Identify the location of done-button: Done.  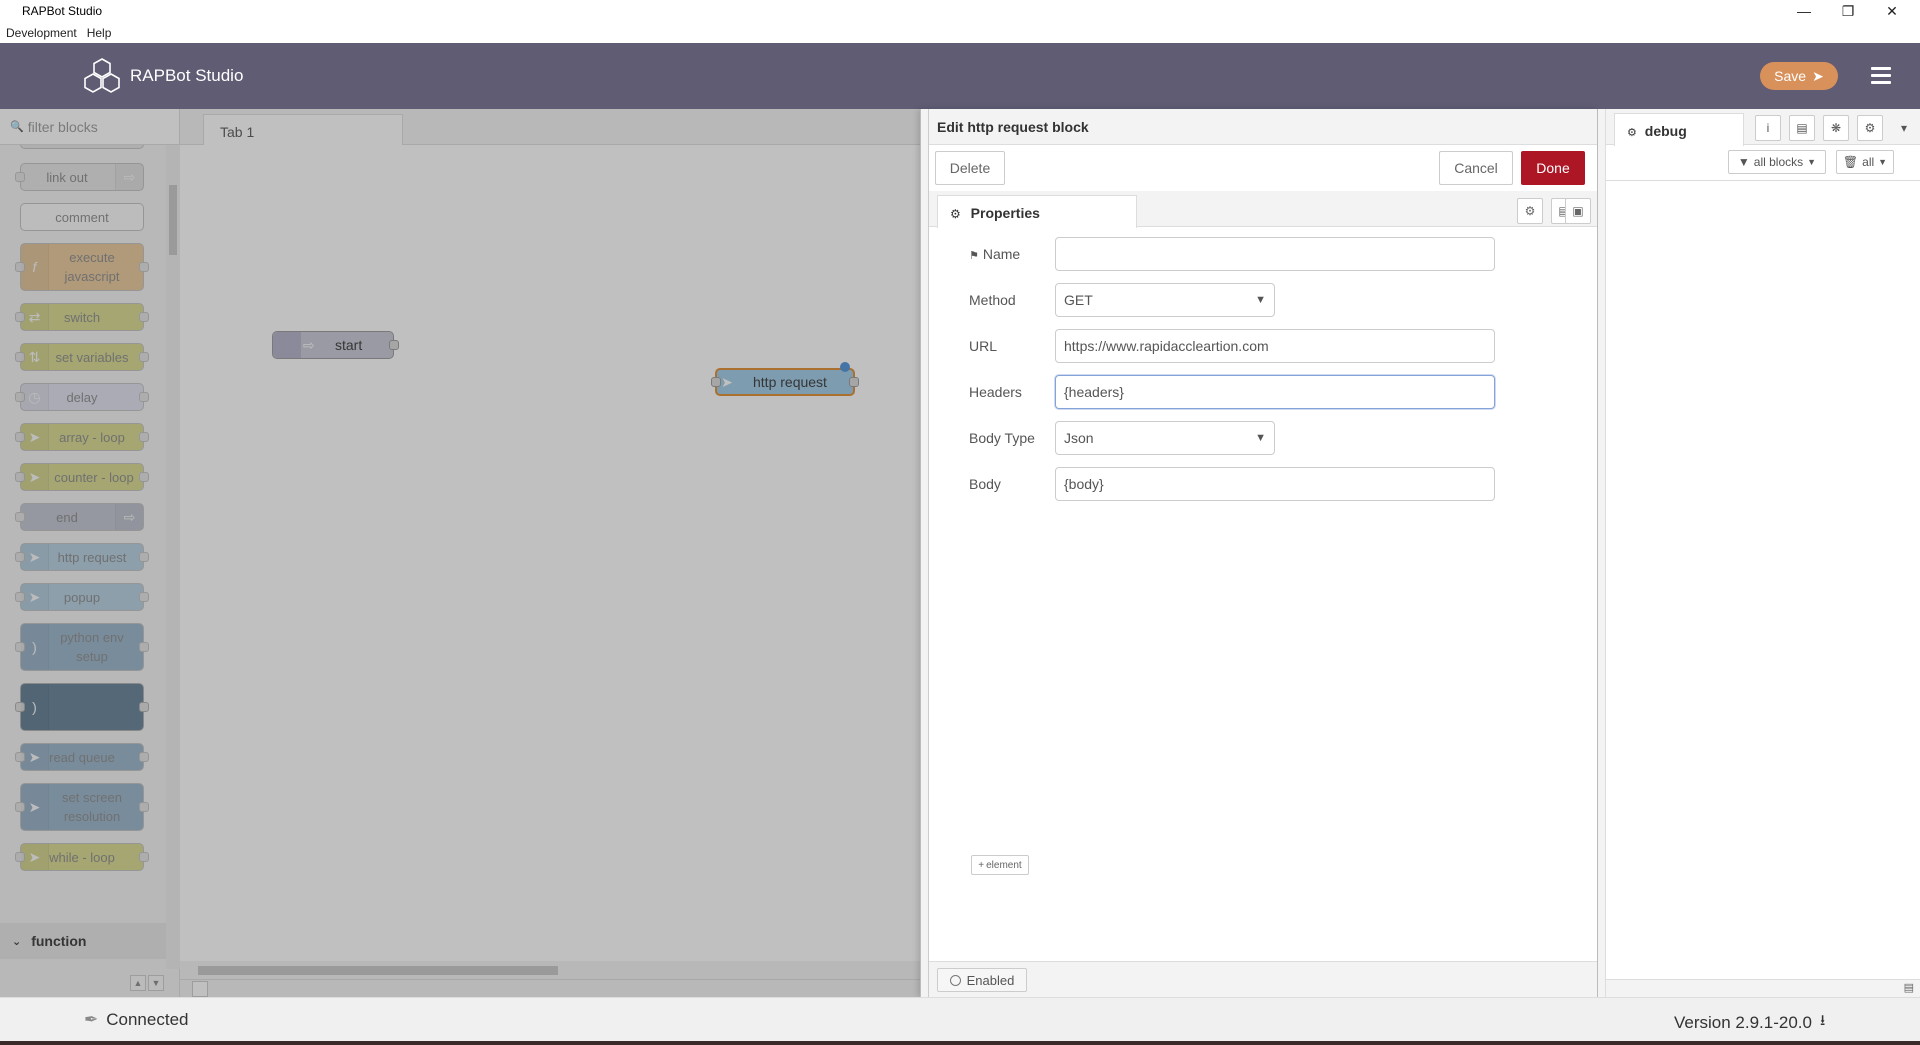
(1553, 168).